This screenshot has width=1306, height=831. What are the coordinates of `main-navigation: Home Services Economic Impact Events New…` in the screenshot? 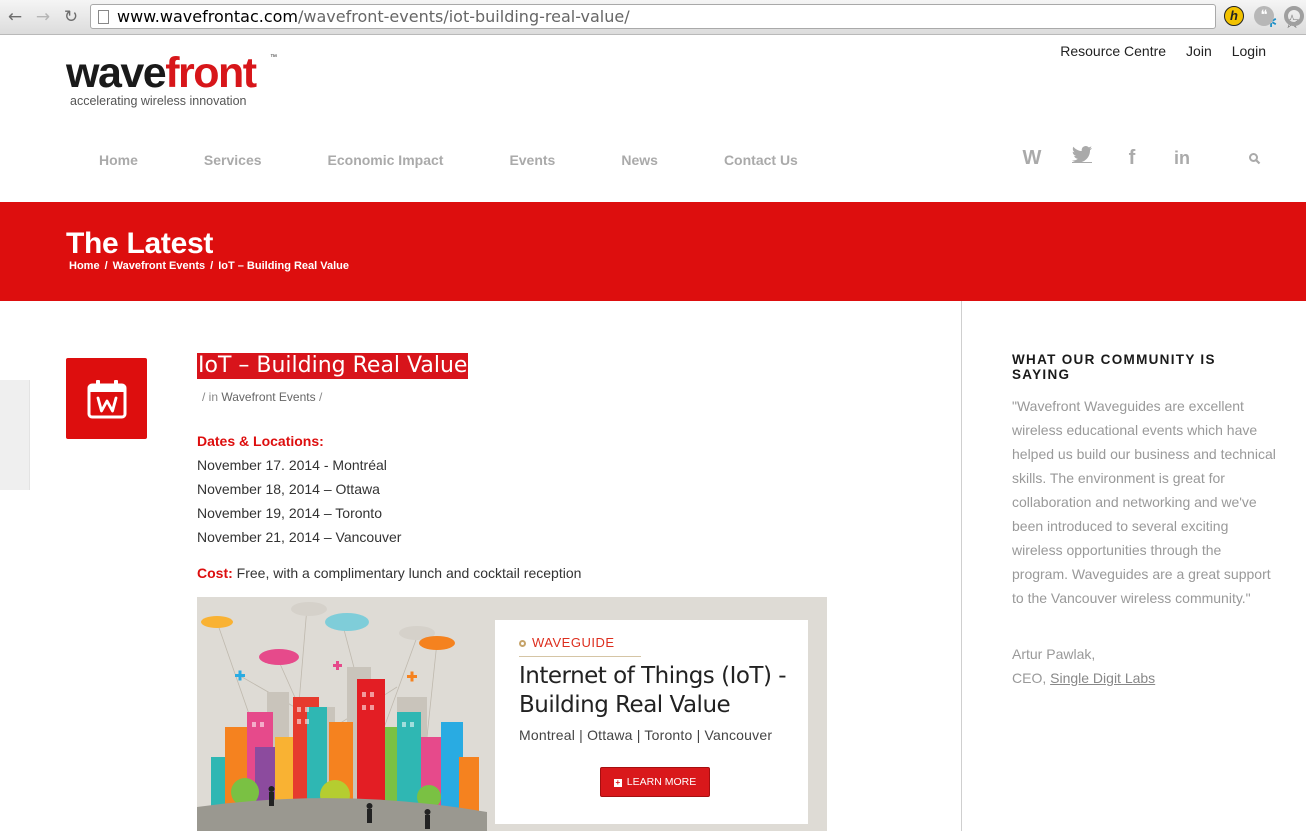 It's located at (448, 160).